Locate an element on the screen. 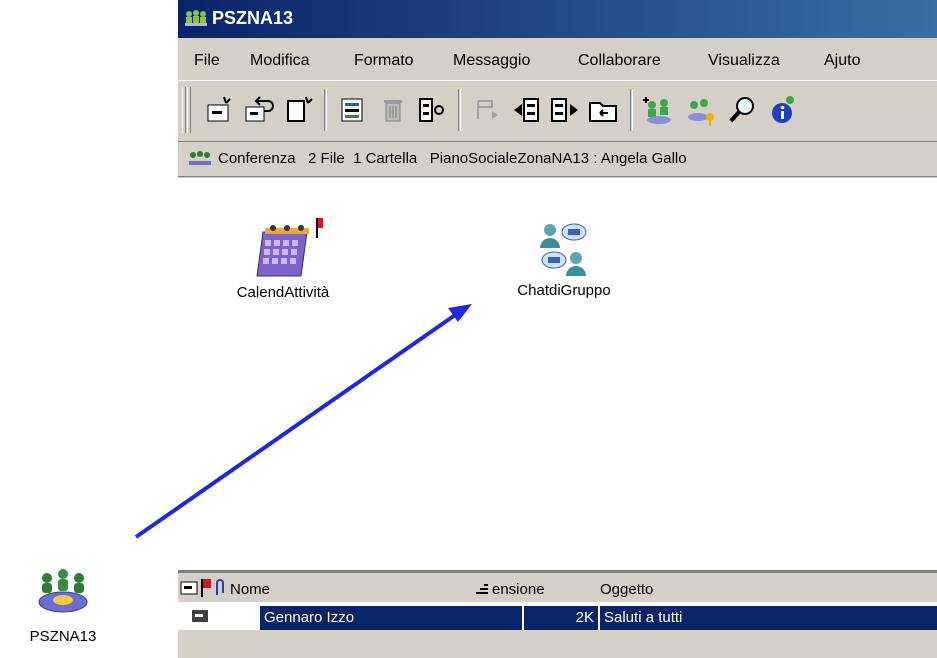  row-size-cell: 2K is located at coordinates (561, 618).